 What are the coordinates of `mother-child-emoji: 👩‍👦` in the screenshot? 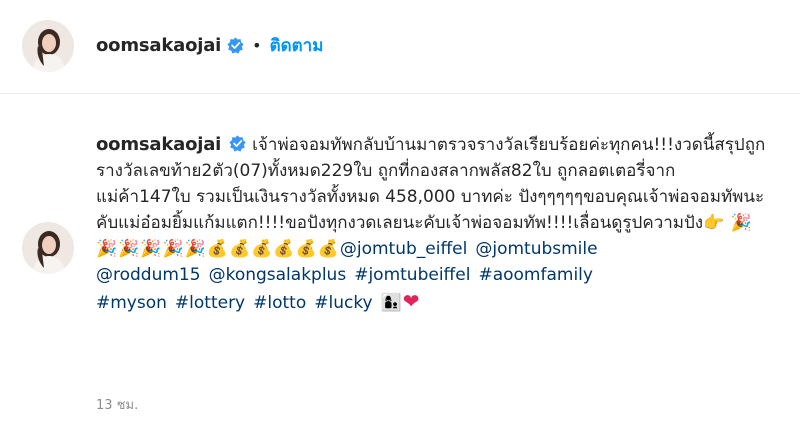 It's located at (391, 303).